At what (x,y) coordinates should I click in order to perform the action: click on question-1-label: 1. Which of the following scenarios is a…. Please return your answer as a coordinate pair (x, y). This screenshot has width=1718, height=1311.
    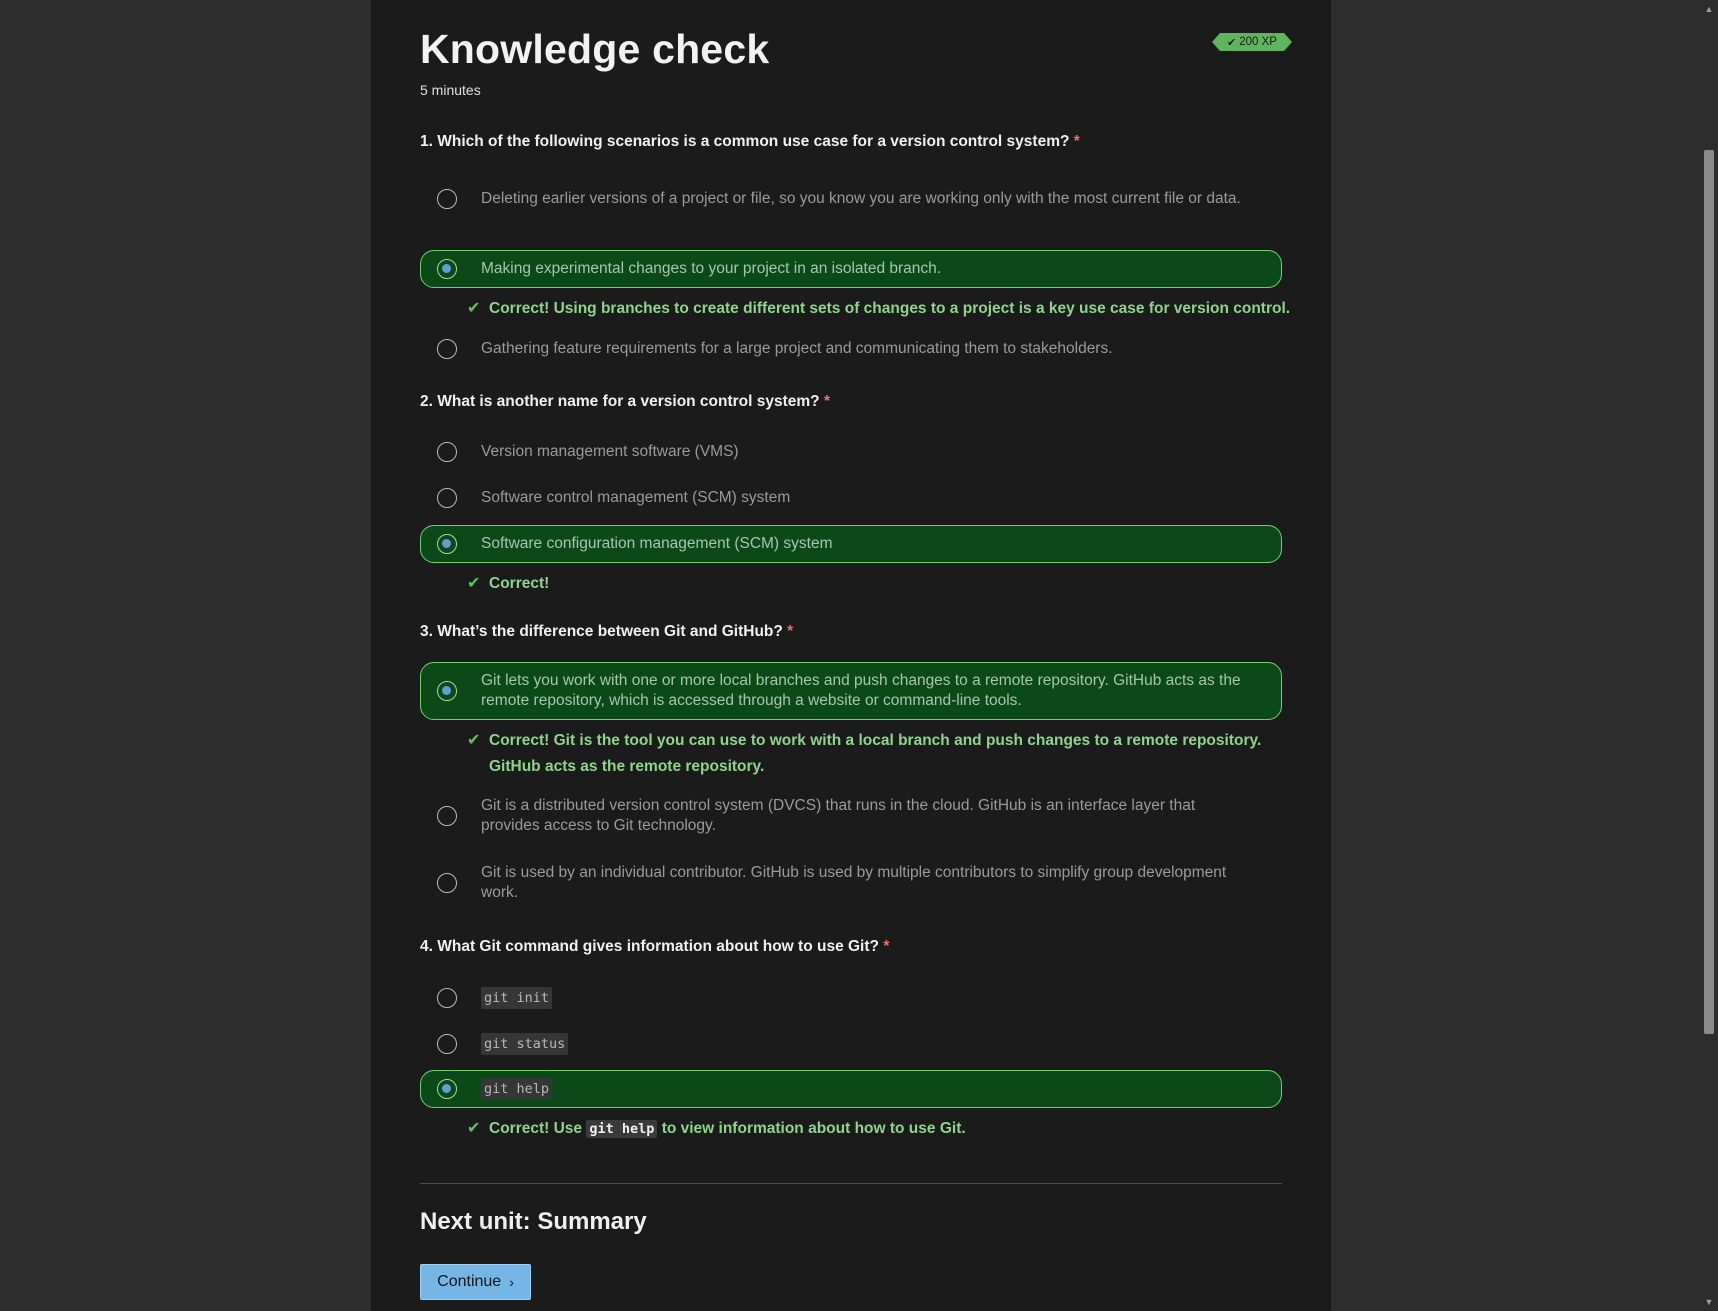
    Looking at the image, I should click on (750, 142).